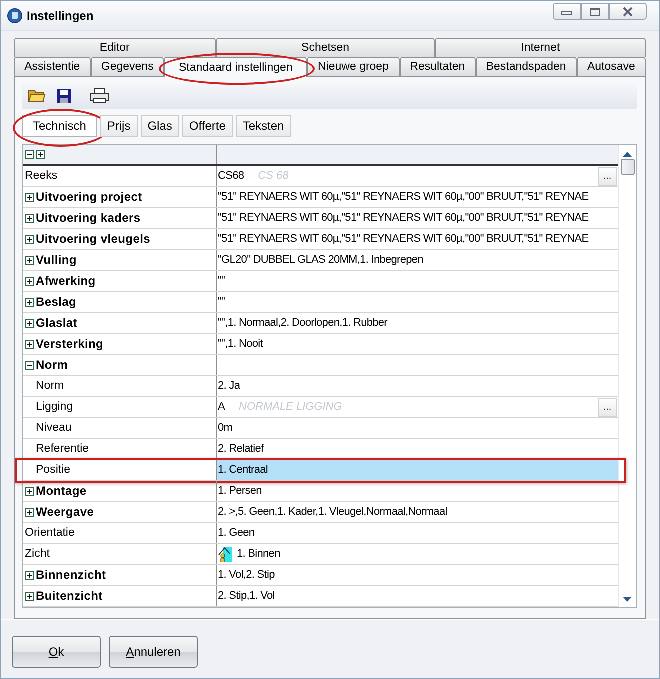 The height and width of the screenshot is (679, 660). Describe the element at coordinates (57, 323) in the screenshot. I see `group-label: Glaslat` at that location.